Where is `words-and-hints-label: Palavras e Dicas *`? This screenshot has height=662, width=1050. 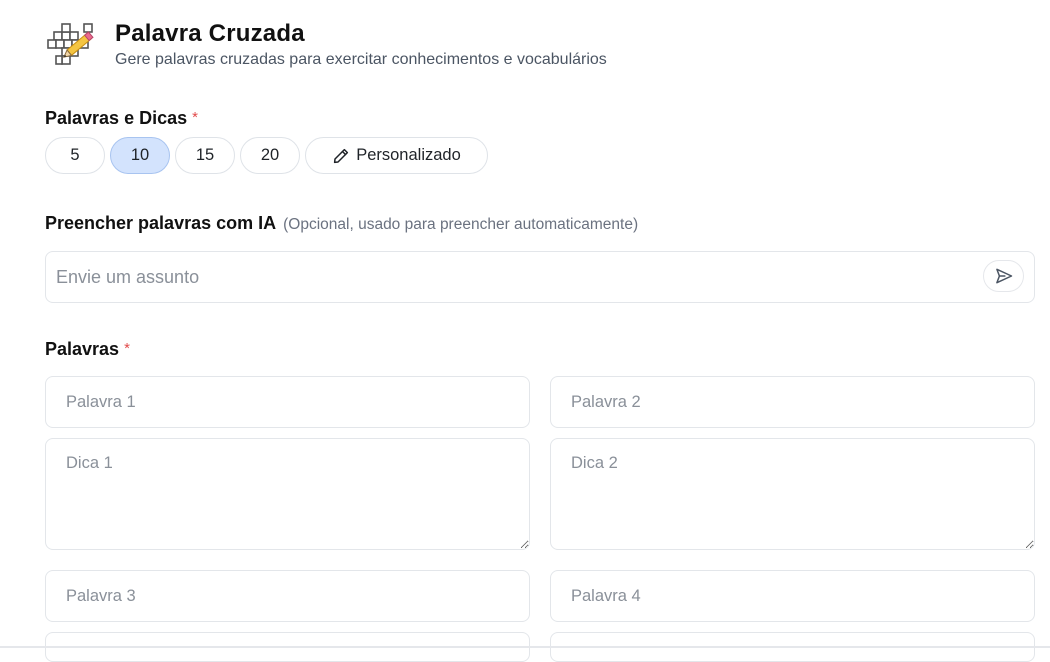 words-and-hints-label: Palavras e Dicas * is located at coordinates (121, 118).